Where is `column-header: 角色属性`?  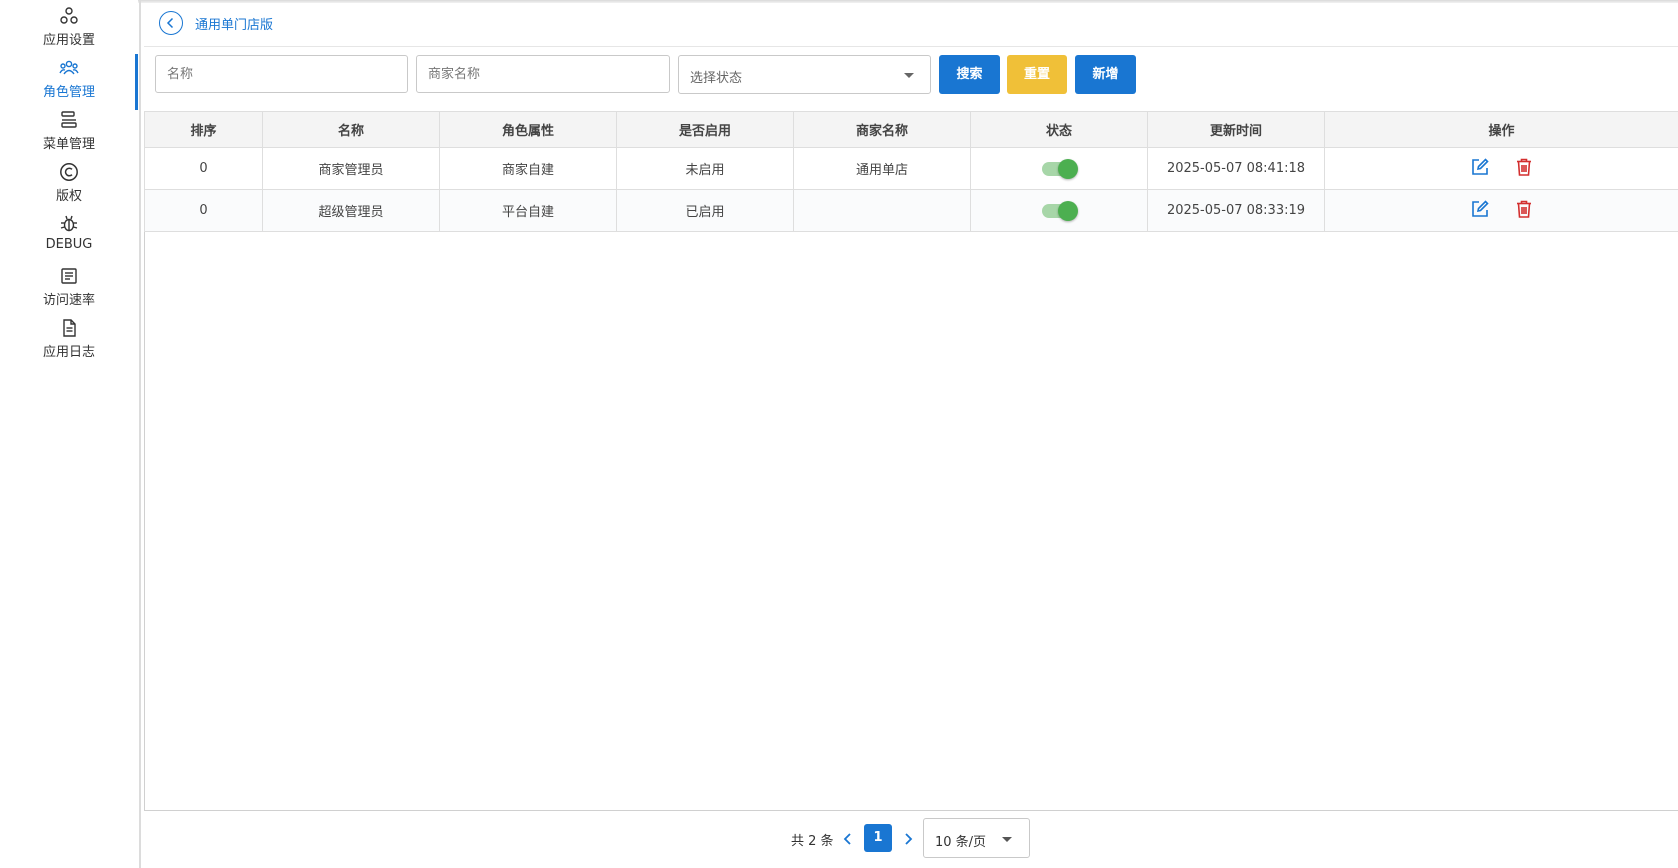 column-header: 角色属性 is located at coordinates (528, 129).